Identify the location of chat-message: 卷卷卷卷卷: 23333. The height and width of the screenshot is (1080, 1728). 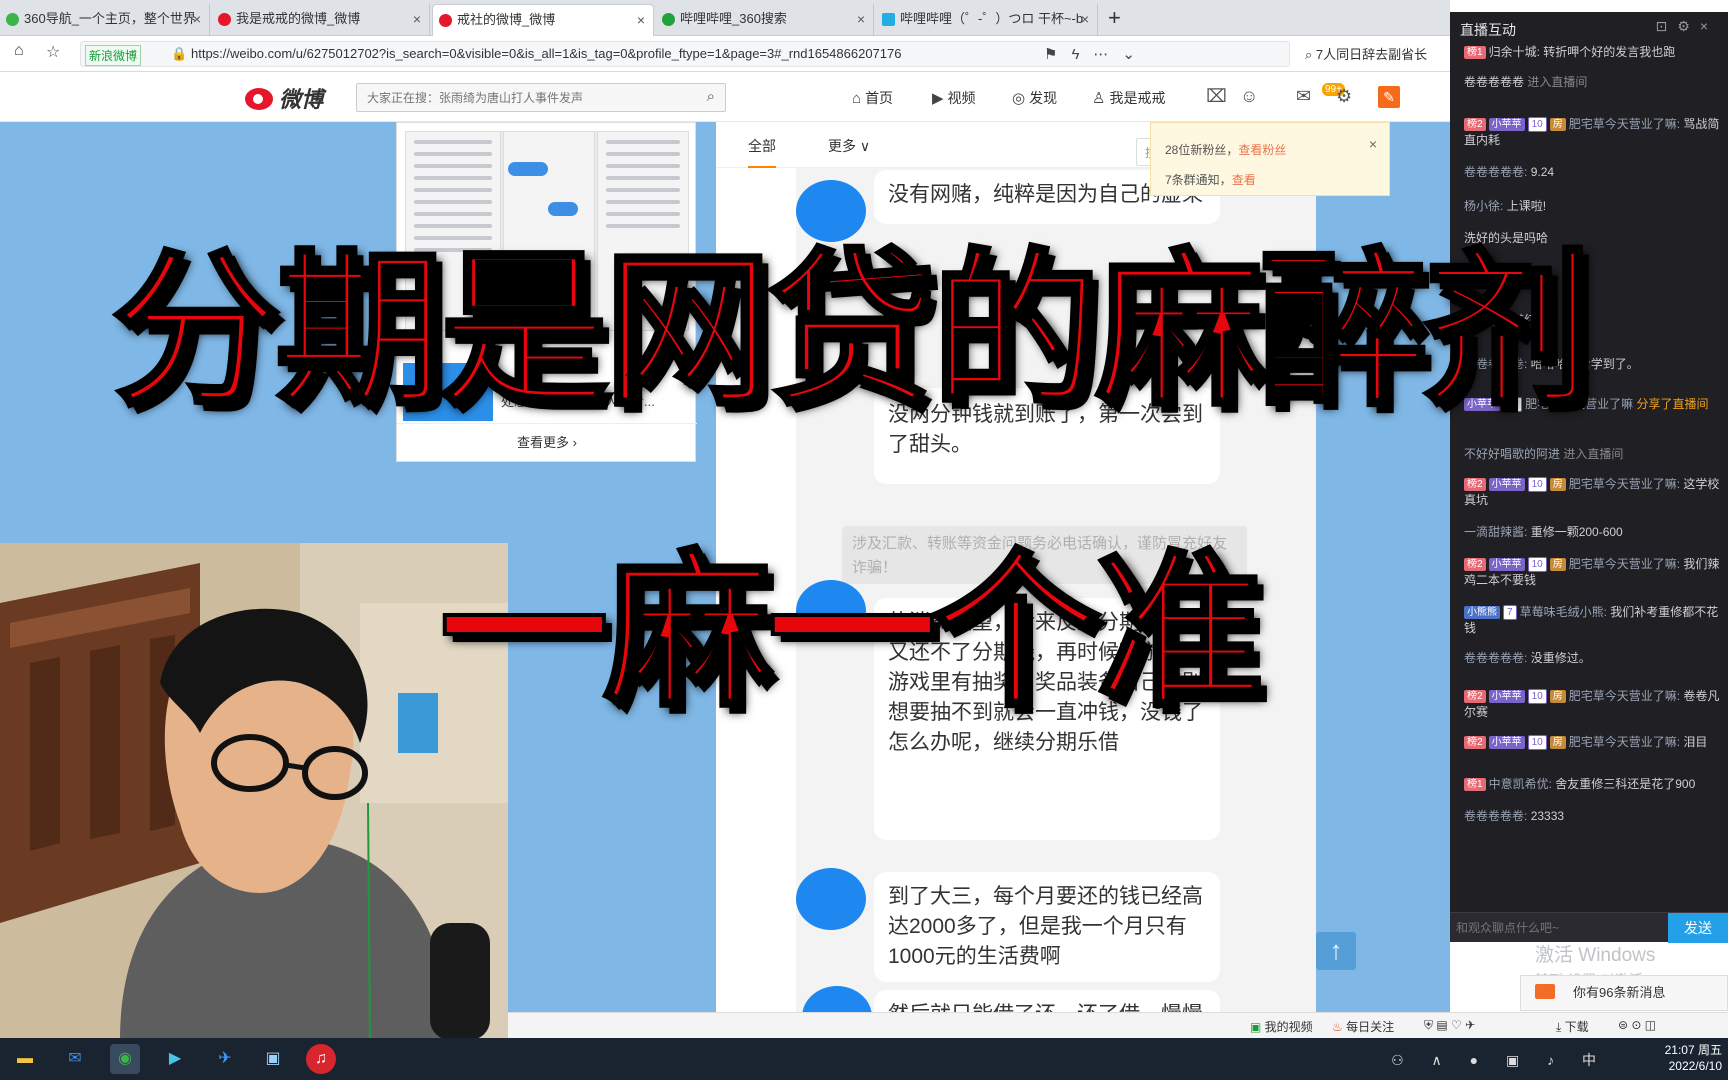
(1592, 816).